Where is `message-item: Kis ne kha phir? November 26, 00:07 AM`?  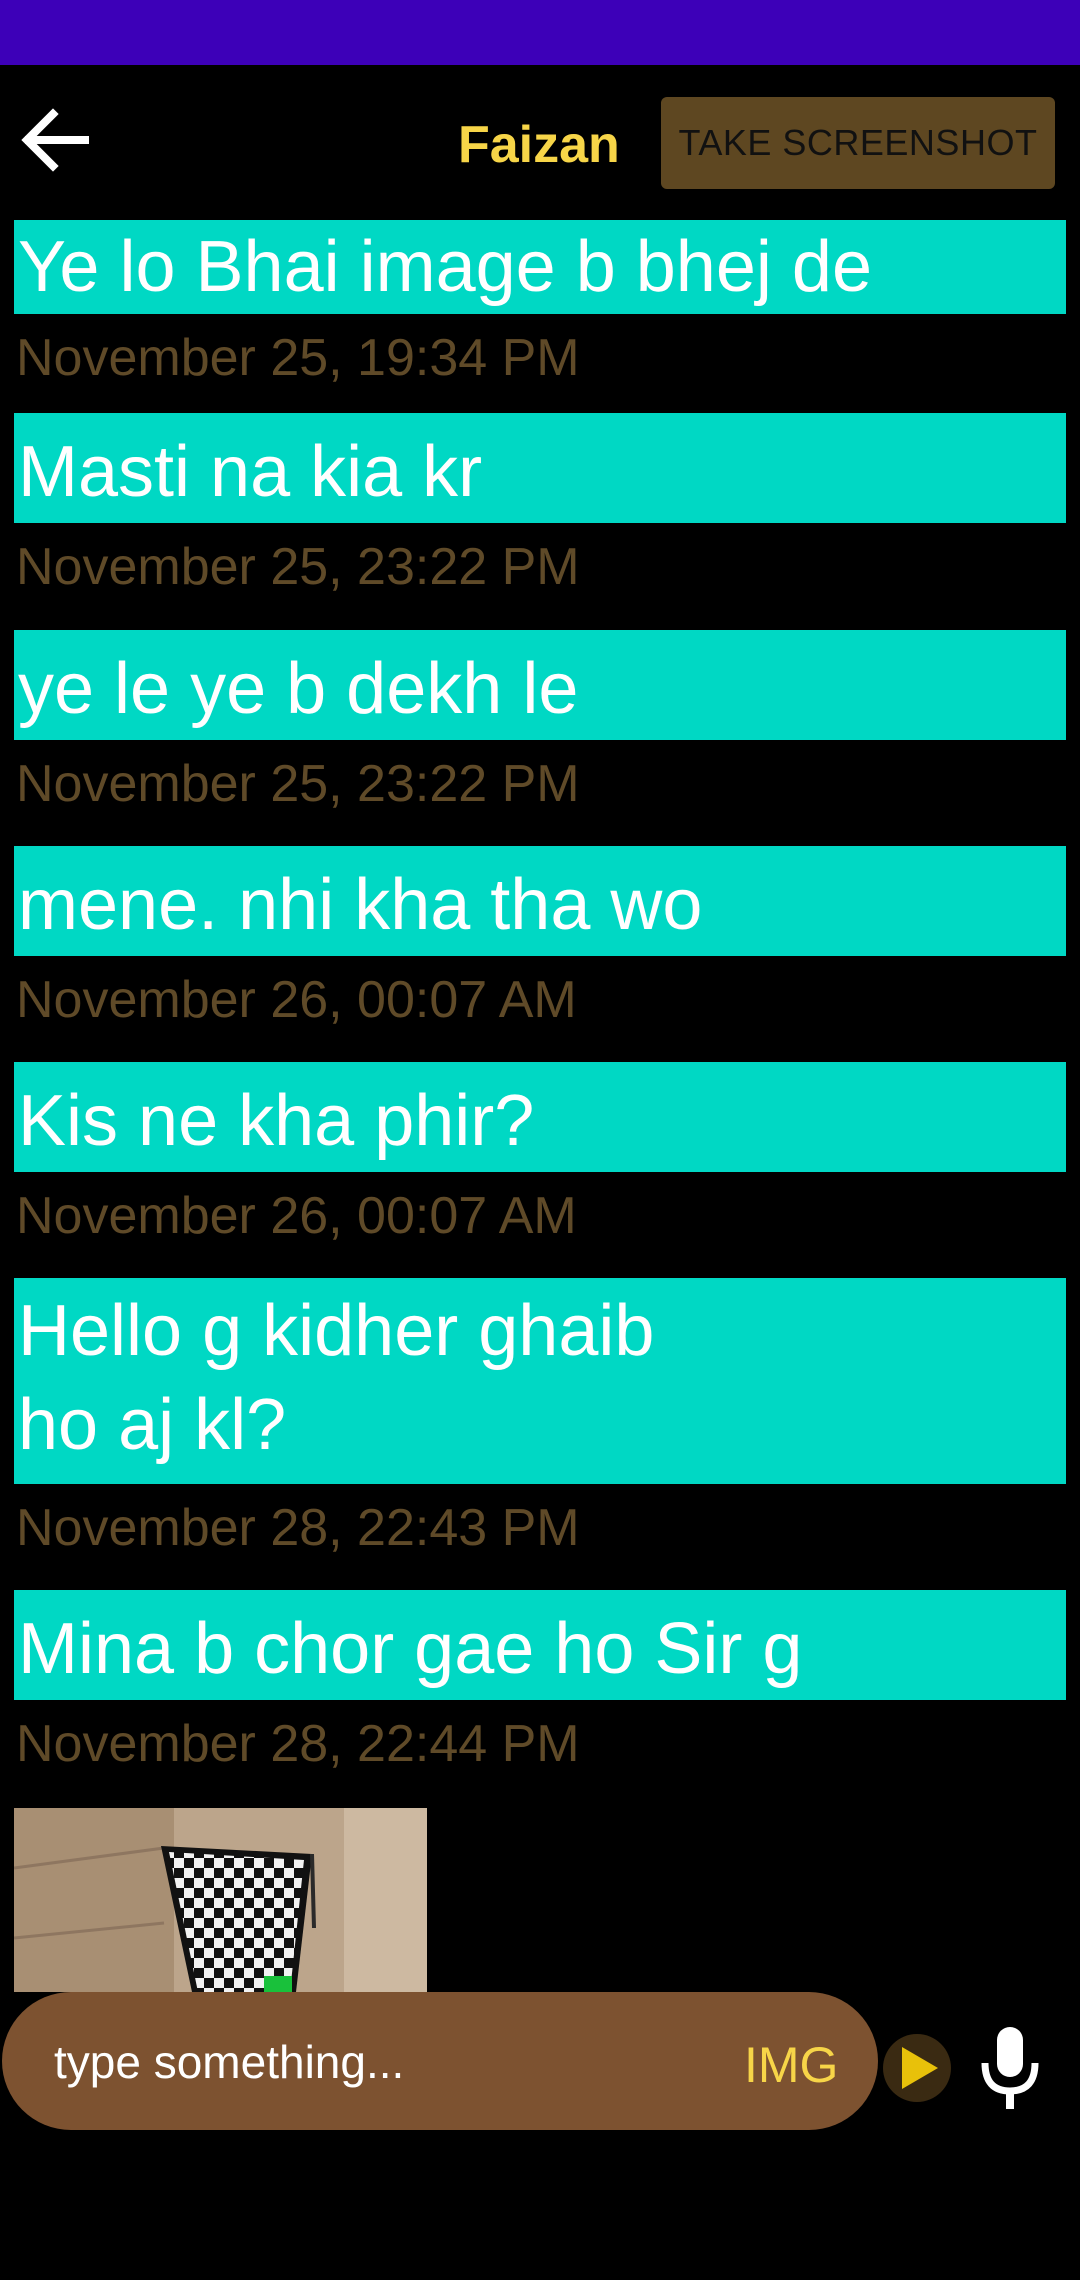 message-item: Kis ne kha phir? November 26, 00:07 AM is located at coordinates (540, 1154).